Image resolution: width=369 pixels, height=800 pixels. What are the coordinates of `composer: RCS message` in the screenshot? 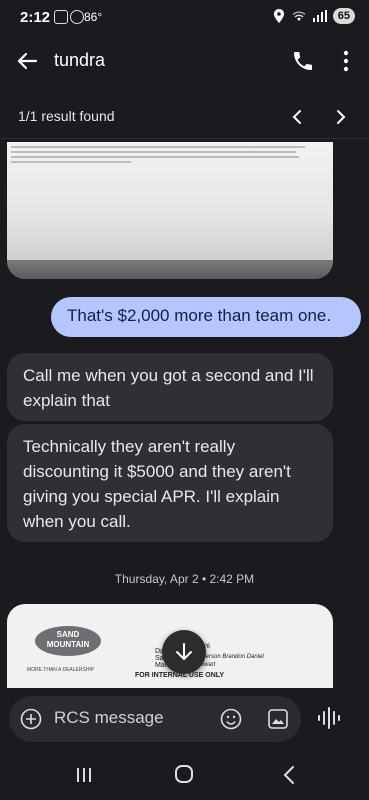 It's located at (184, 720).